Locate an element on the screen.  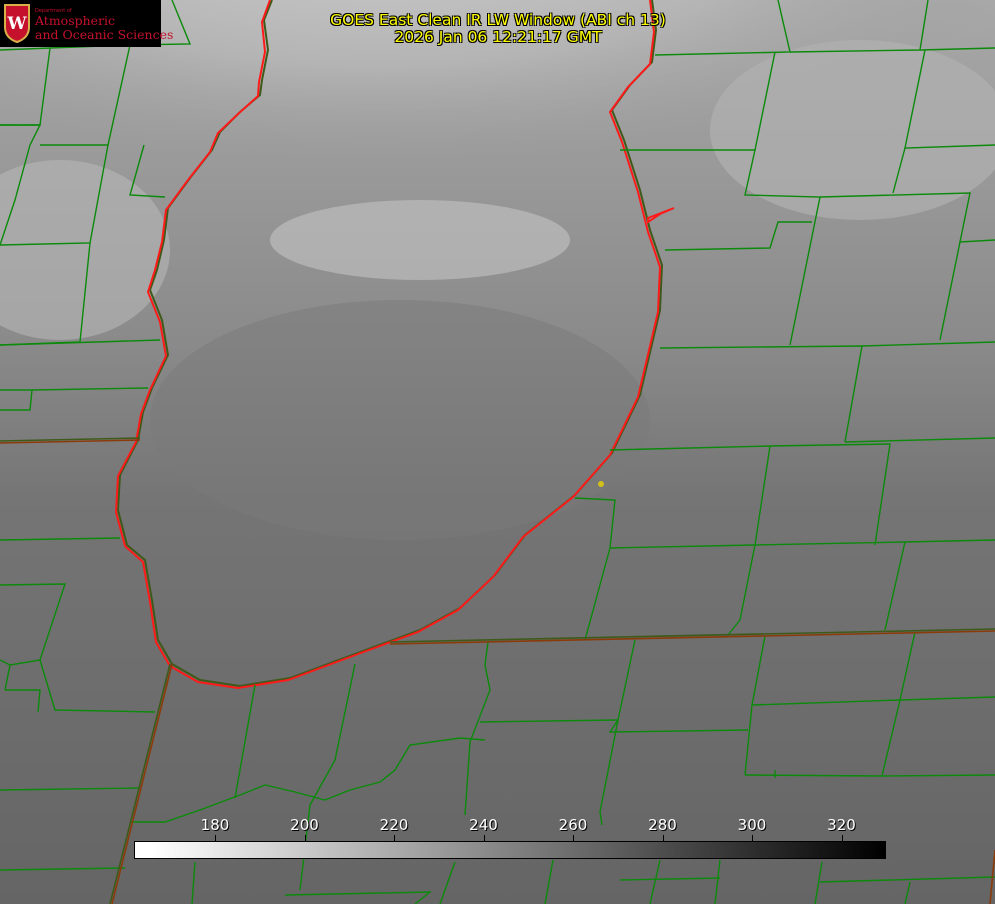
logo-line1: Atmospheric is located at coordinates (75, 20).